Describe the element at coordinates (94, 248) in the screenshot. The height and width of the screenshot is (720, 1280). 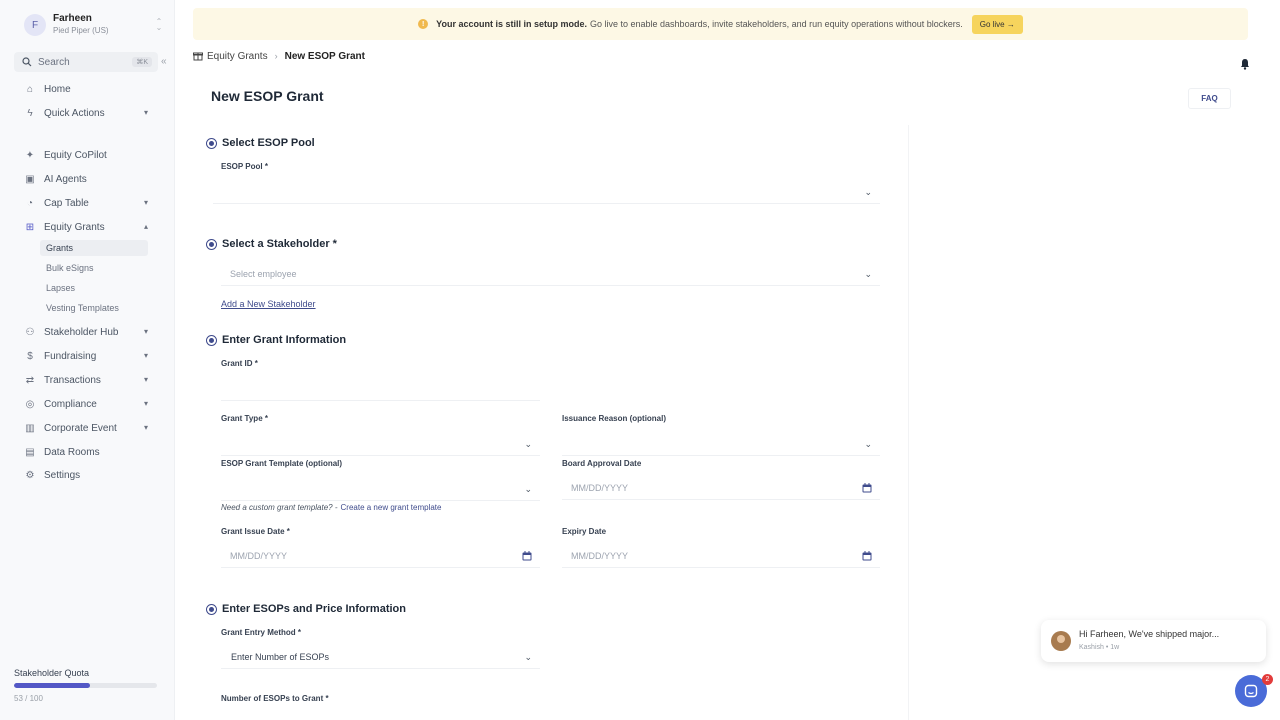
I see `sidebar-subitem-grants: Grants` at that location.